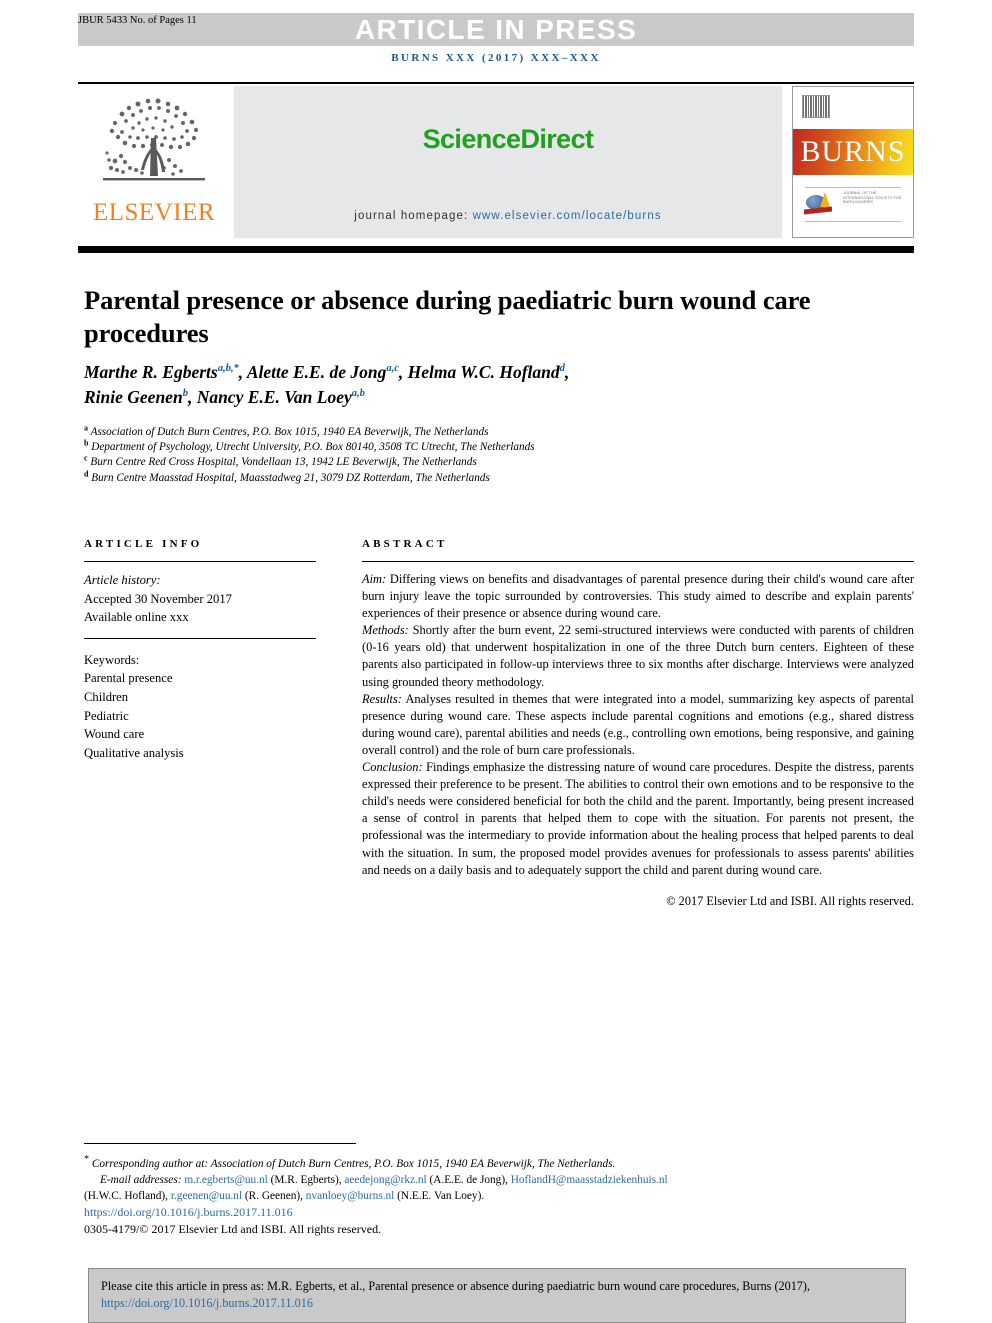 This screenshot has width=992, height=1323. What do you see at coordinates (106, 715) in the screenshot?
I see `keyword-item: Pediatric` at bounding box center [106, 715].